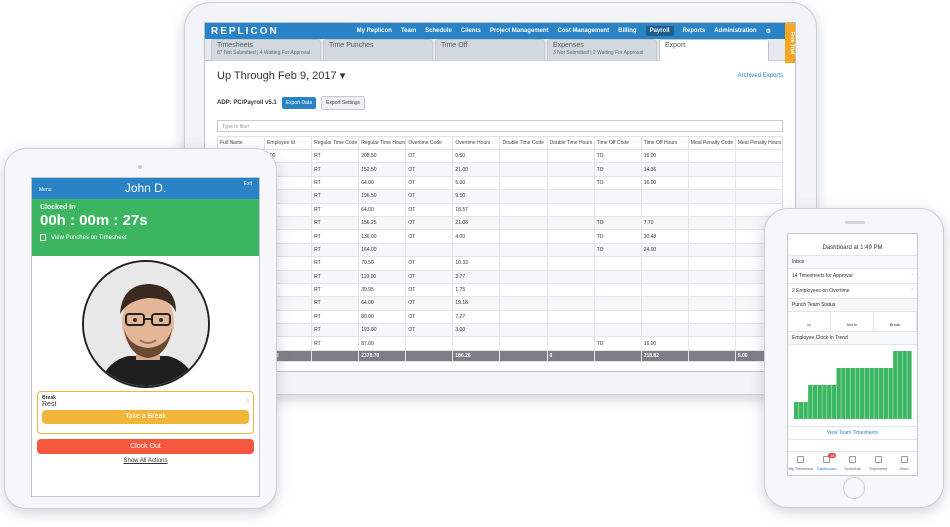 This screenshot has height=527, width=950. What do you see at coordinates (500, 303) in the screenshot?
I see `table-row: 0RT64.00OT19.18` at bounding box center [500, 303].